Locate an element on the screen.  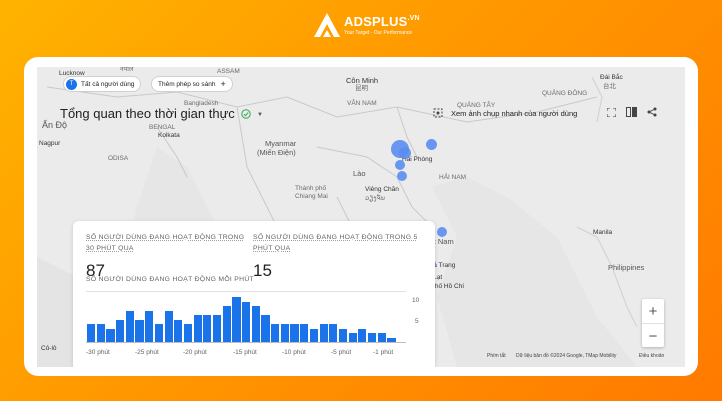
x-tick-label: -25 phút is located at coordinates (147, 352).